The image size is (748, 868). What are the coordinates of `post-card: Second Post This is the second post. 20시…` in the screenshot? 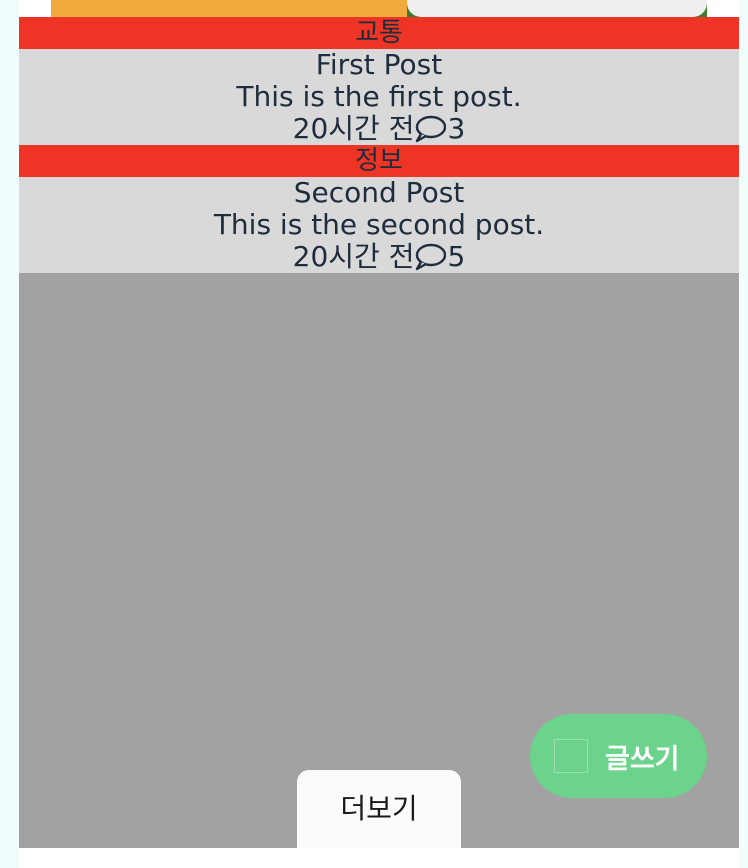 It's located at (379, 225).